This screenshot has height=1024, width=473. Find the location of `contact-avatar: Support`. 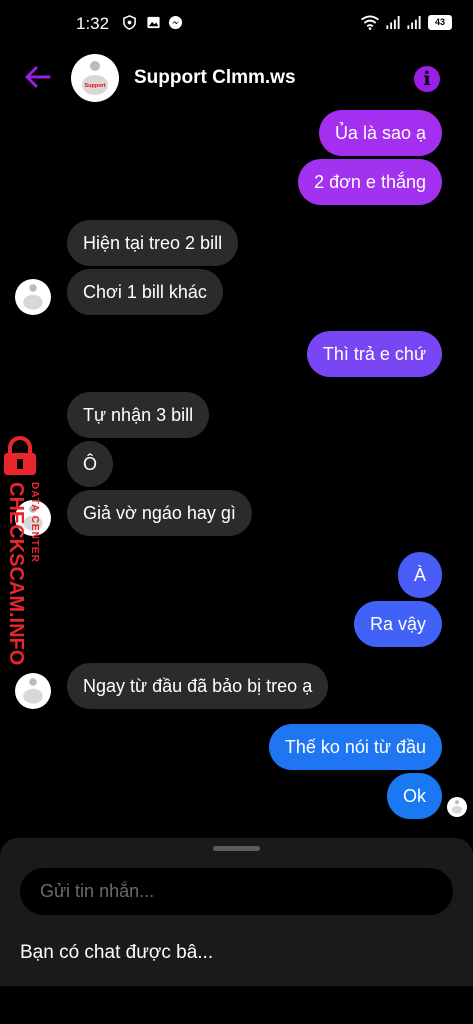

contact-avatar: Support is located at coordinates (95, 78).